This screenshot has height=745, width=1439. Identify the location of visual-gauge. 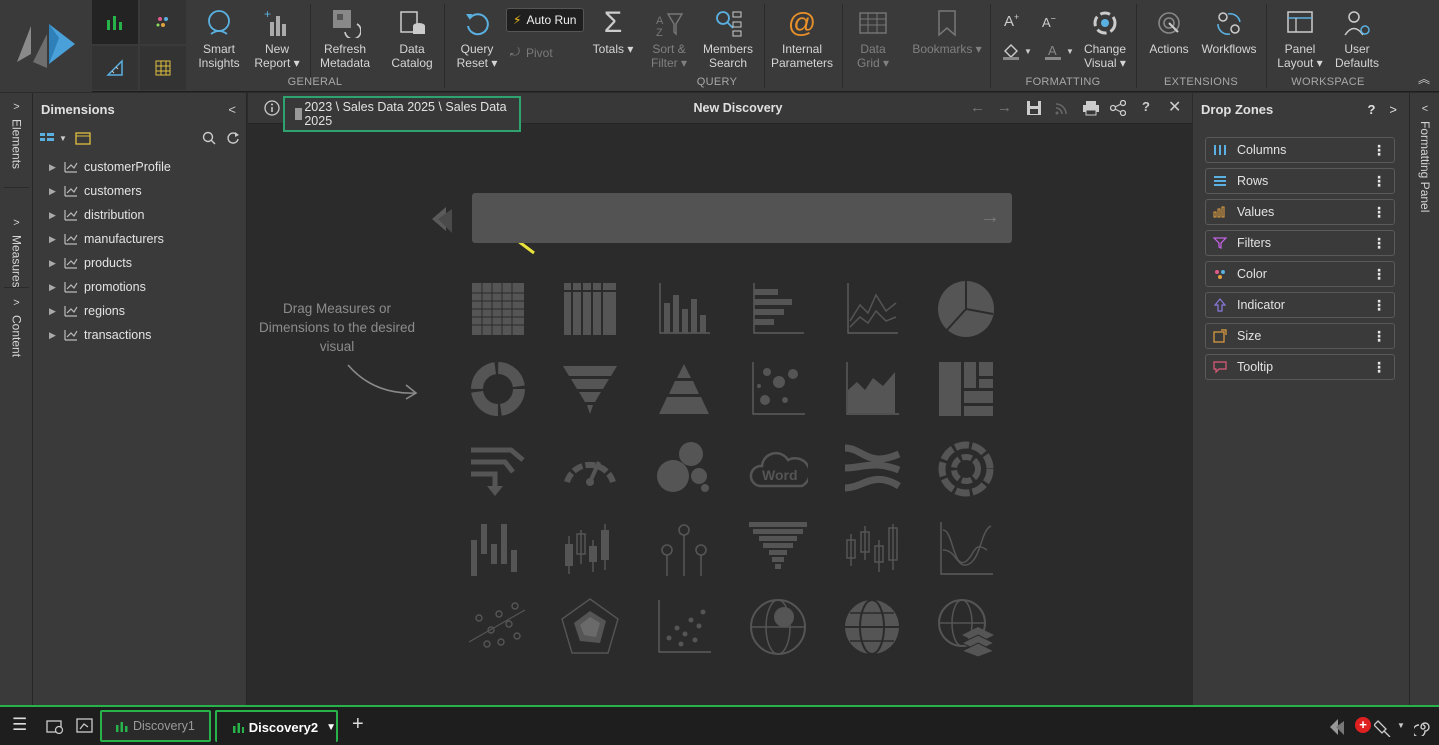
(590, 469).